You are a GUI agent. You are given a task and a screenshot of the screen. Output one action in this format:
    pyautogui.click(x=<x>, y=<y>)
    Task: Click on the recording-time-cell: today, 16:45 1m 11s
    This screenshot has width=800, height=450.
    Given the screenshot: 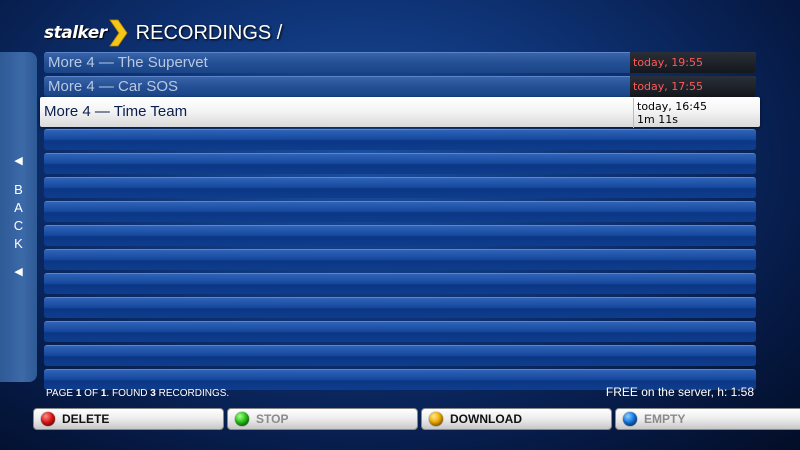 What is the action you would take?
    pyautogui.click(x=696, y=113)
    